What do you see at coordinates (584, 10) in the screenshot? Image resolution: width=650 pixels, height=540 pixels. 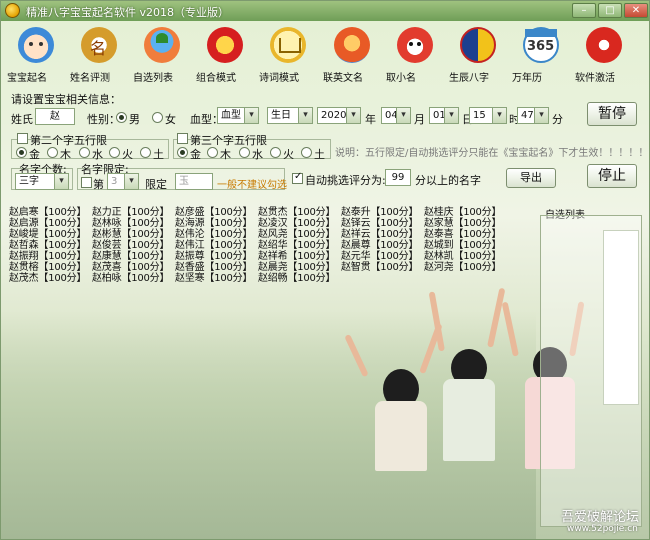 I see `minimize-button: –` at bounding box center [584, 10].